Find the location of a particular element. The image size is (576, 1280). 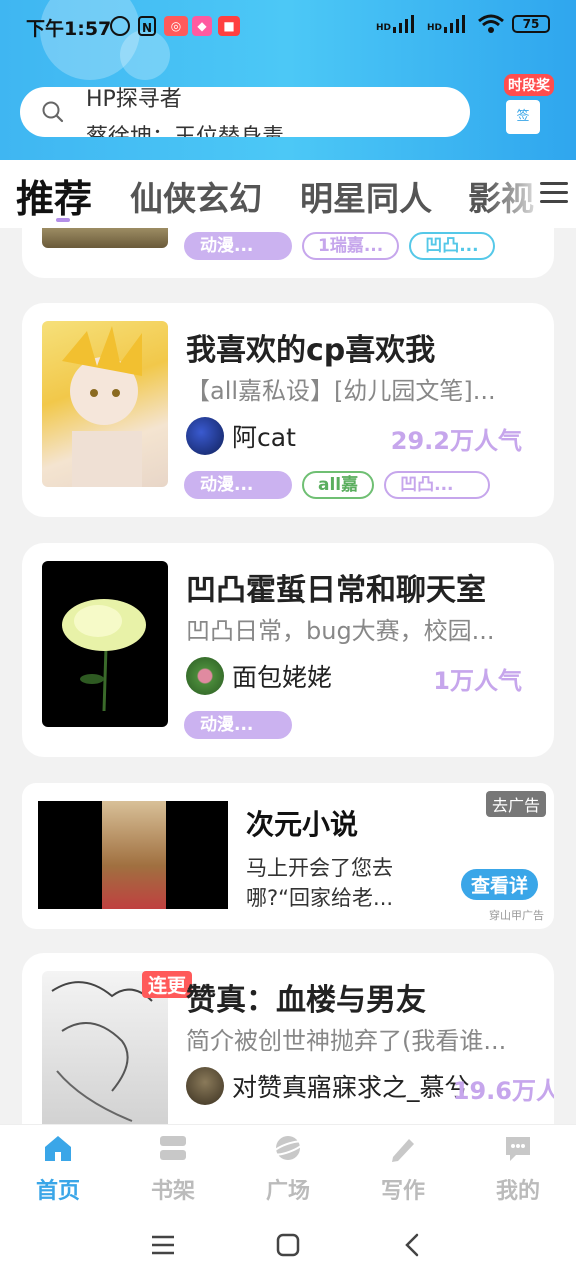

ad-title: 次元小说 is located at coordinates (302, 824).